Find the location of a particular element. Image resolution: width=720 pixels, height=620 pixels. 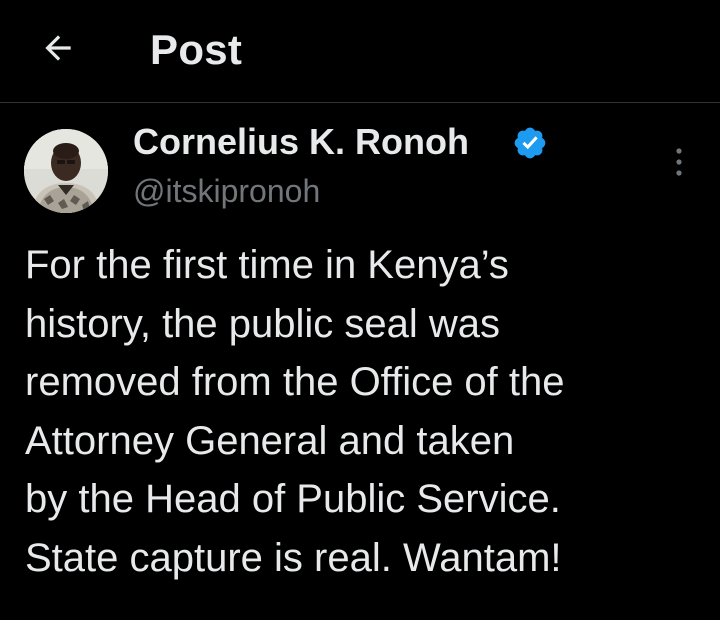

arrow-left-icon is located at coordinates (58, 48).